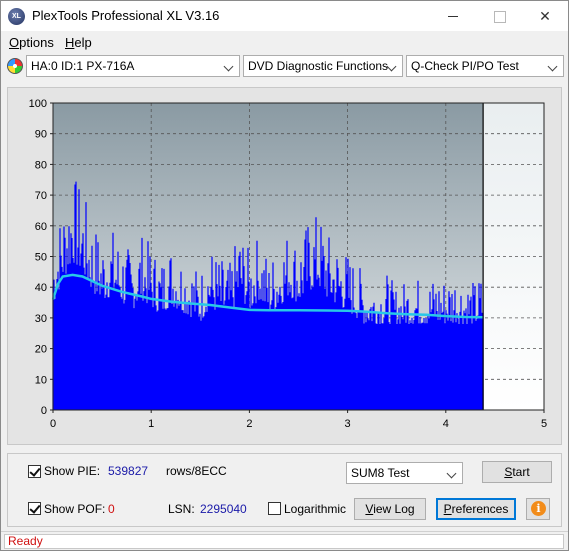 The height and width of the screenshot is (551, 569). What do you see at coordinates (75, 509) in the screenshot?
I see `show-pof-label: Show POF:` at bounding box center [75, 509].